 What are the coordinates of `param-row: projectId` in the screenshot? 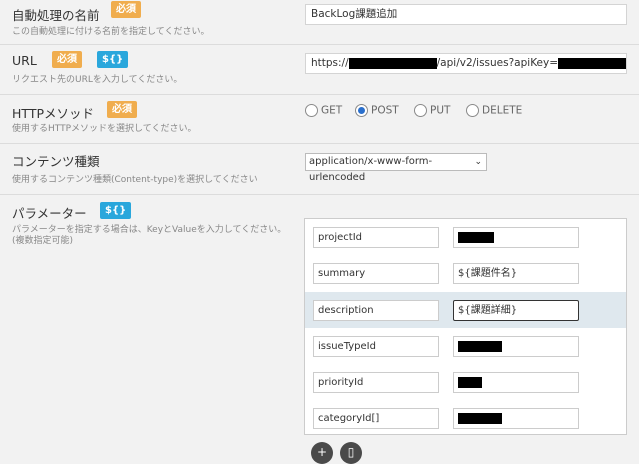 It's located at (465, 237).